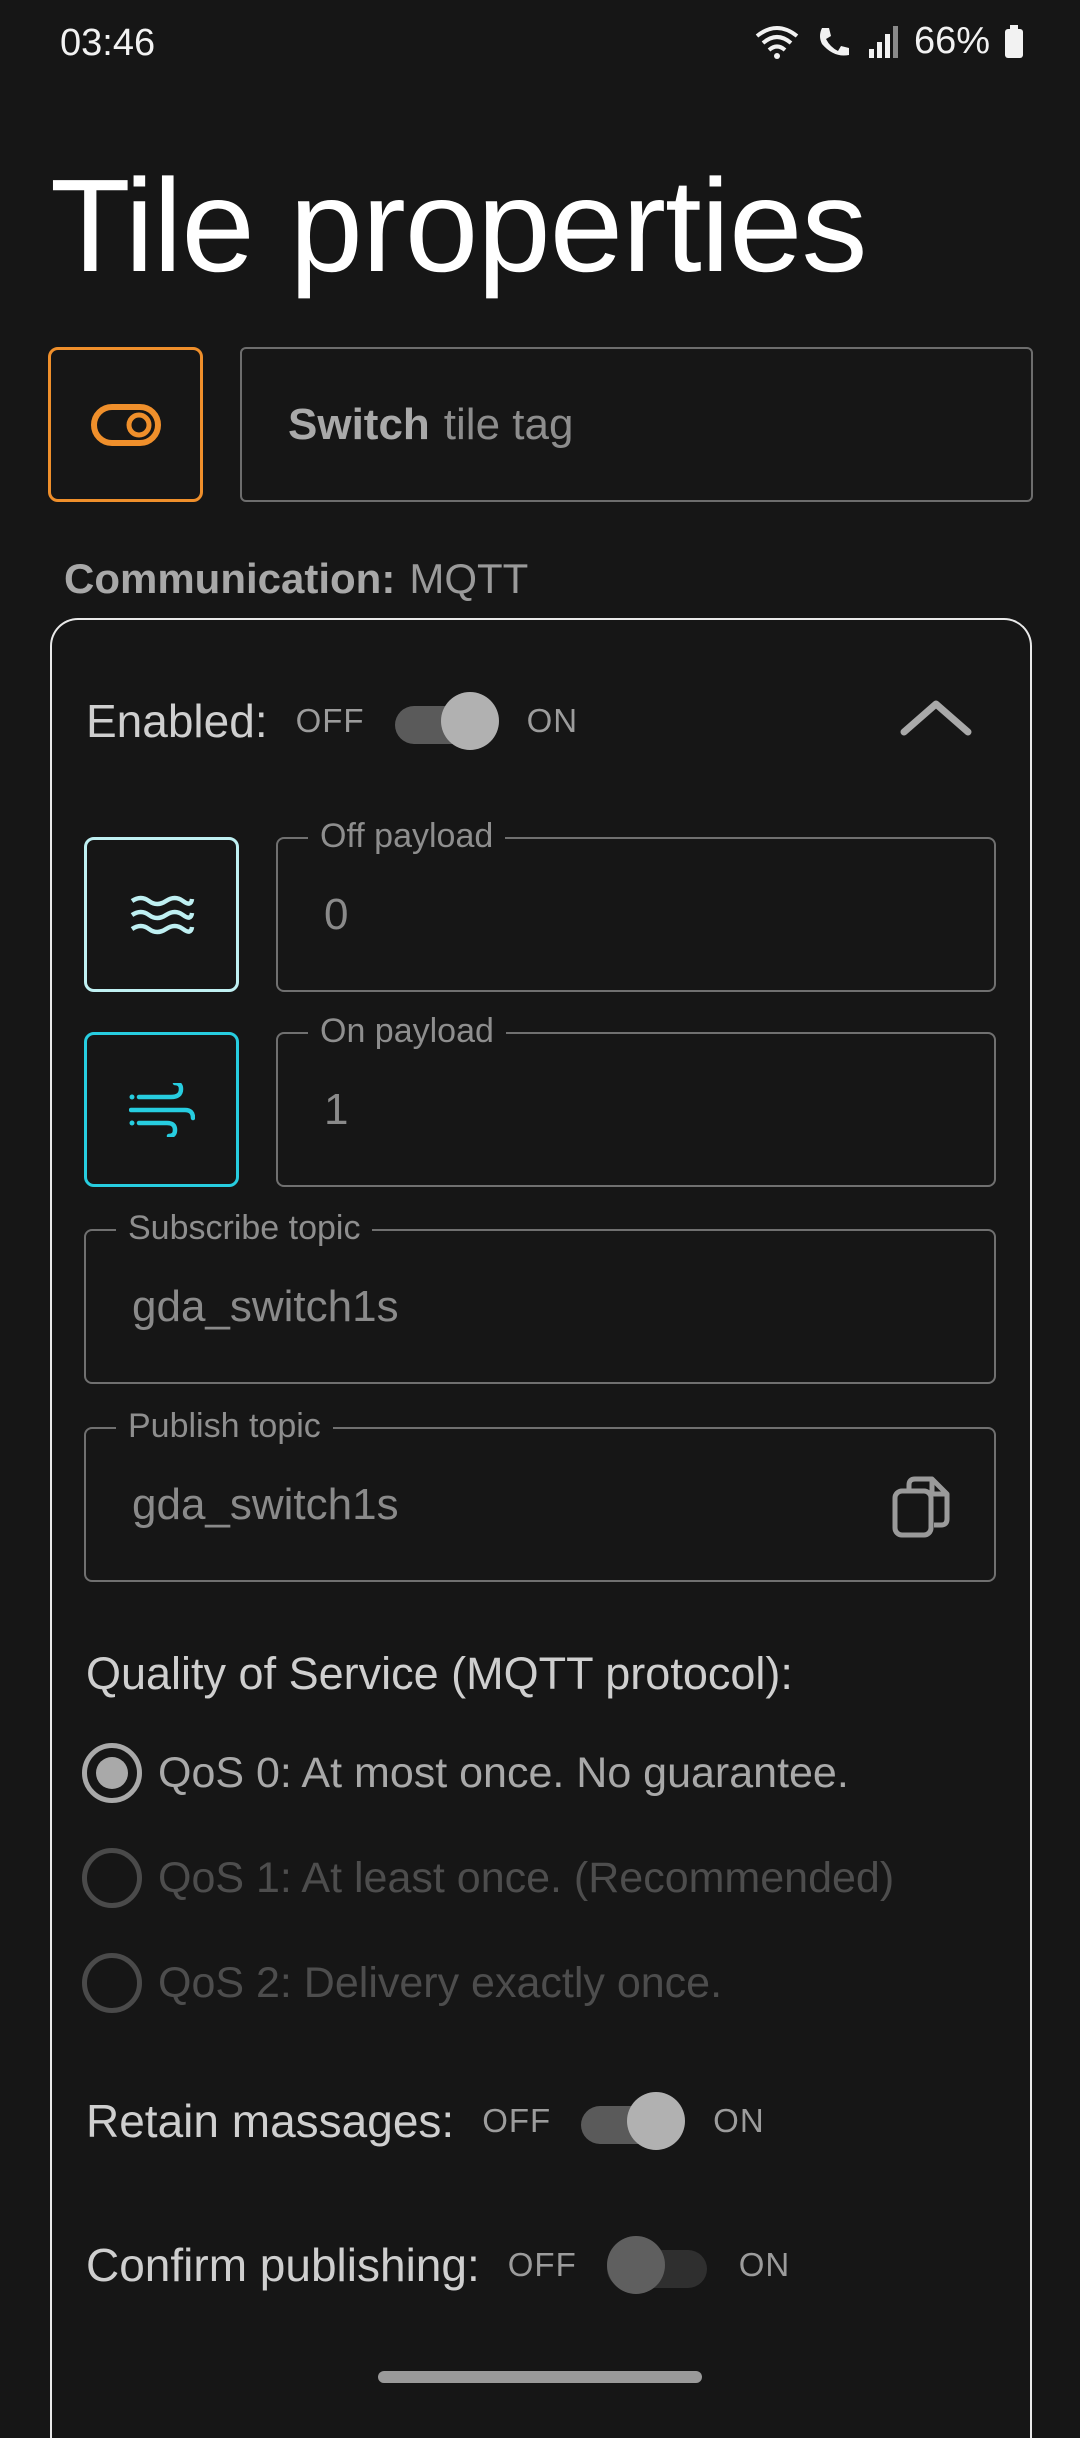 The height and width of the screenshot is (2438, 1080). I want to click on publish-topic-field: Publish topic gda_switch1s, so click(540, 1494).